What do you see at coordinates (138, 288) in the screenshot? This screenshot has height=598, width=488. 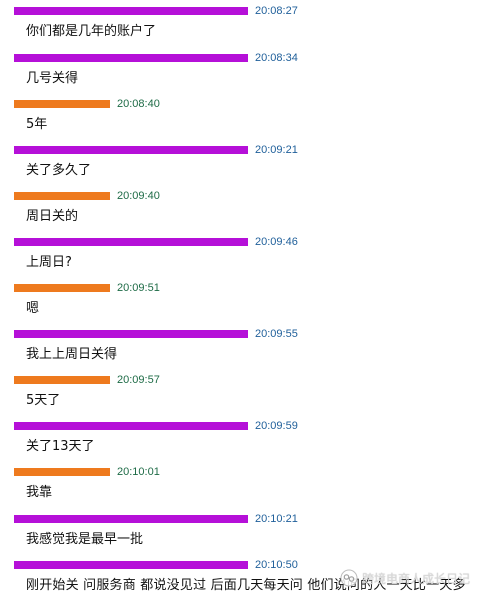 I see `message-timestamp: 20:09:51` at bounding box center [138, 288].